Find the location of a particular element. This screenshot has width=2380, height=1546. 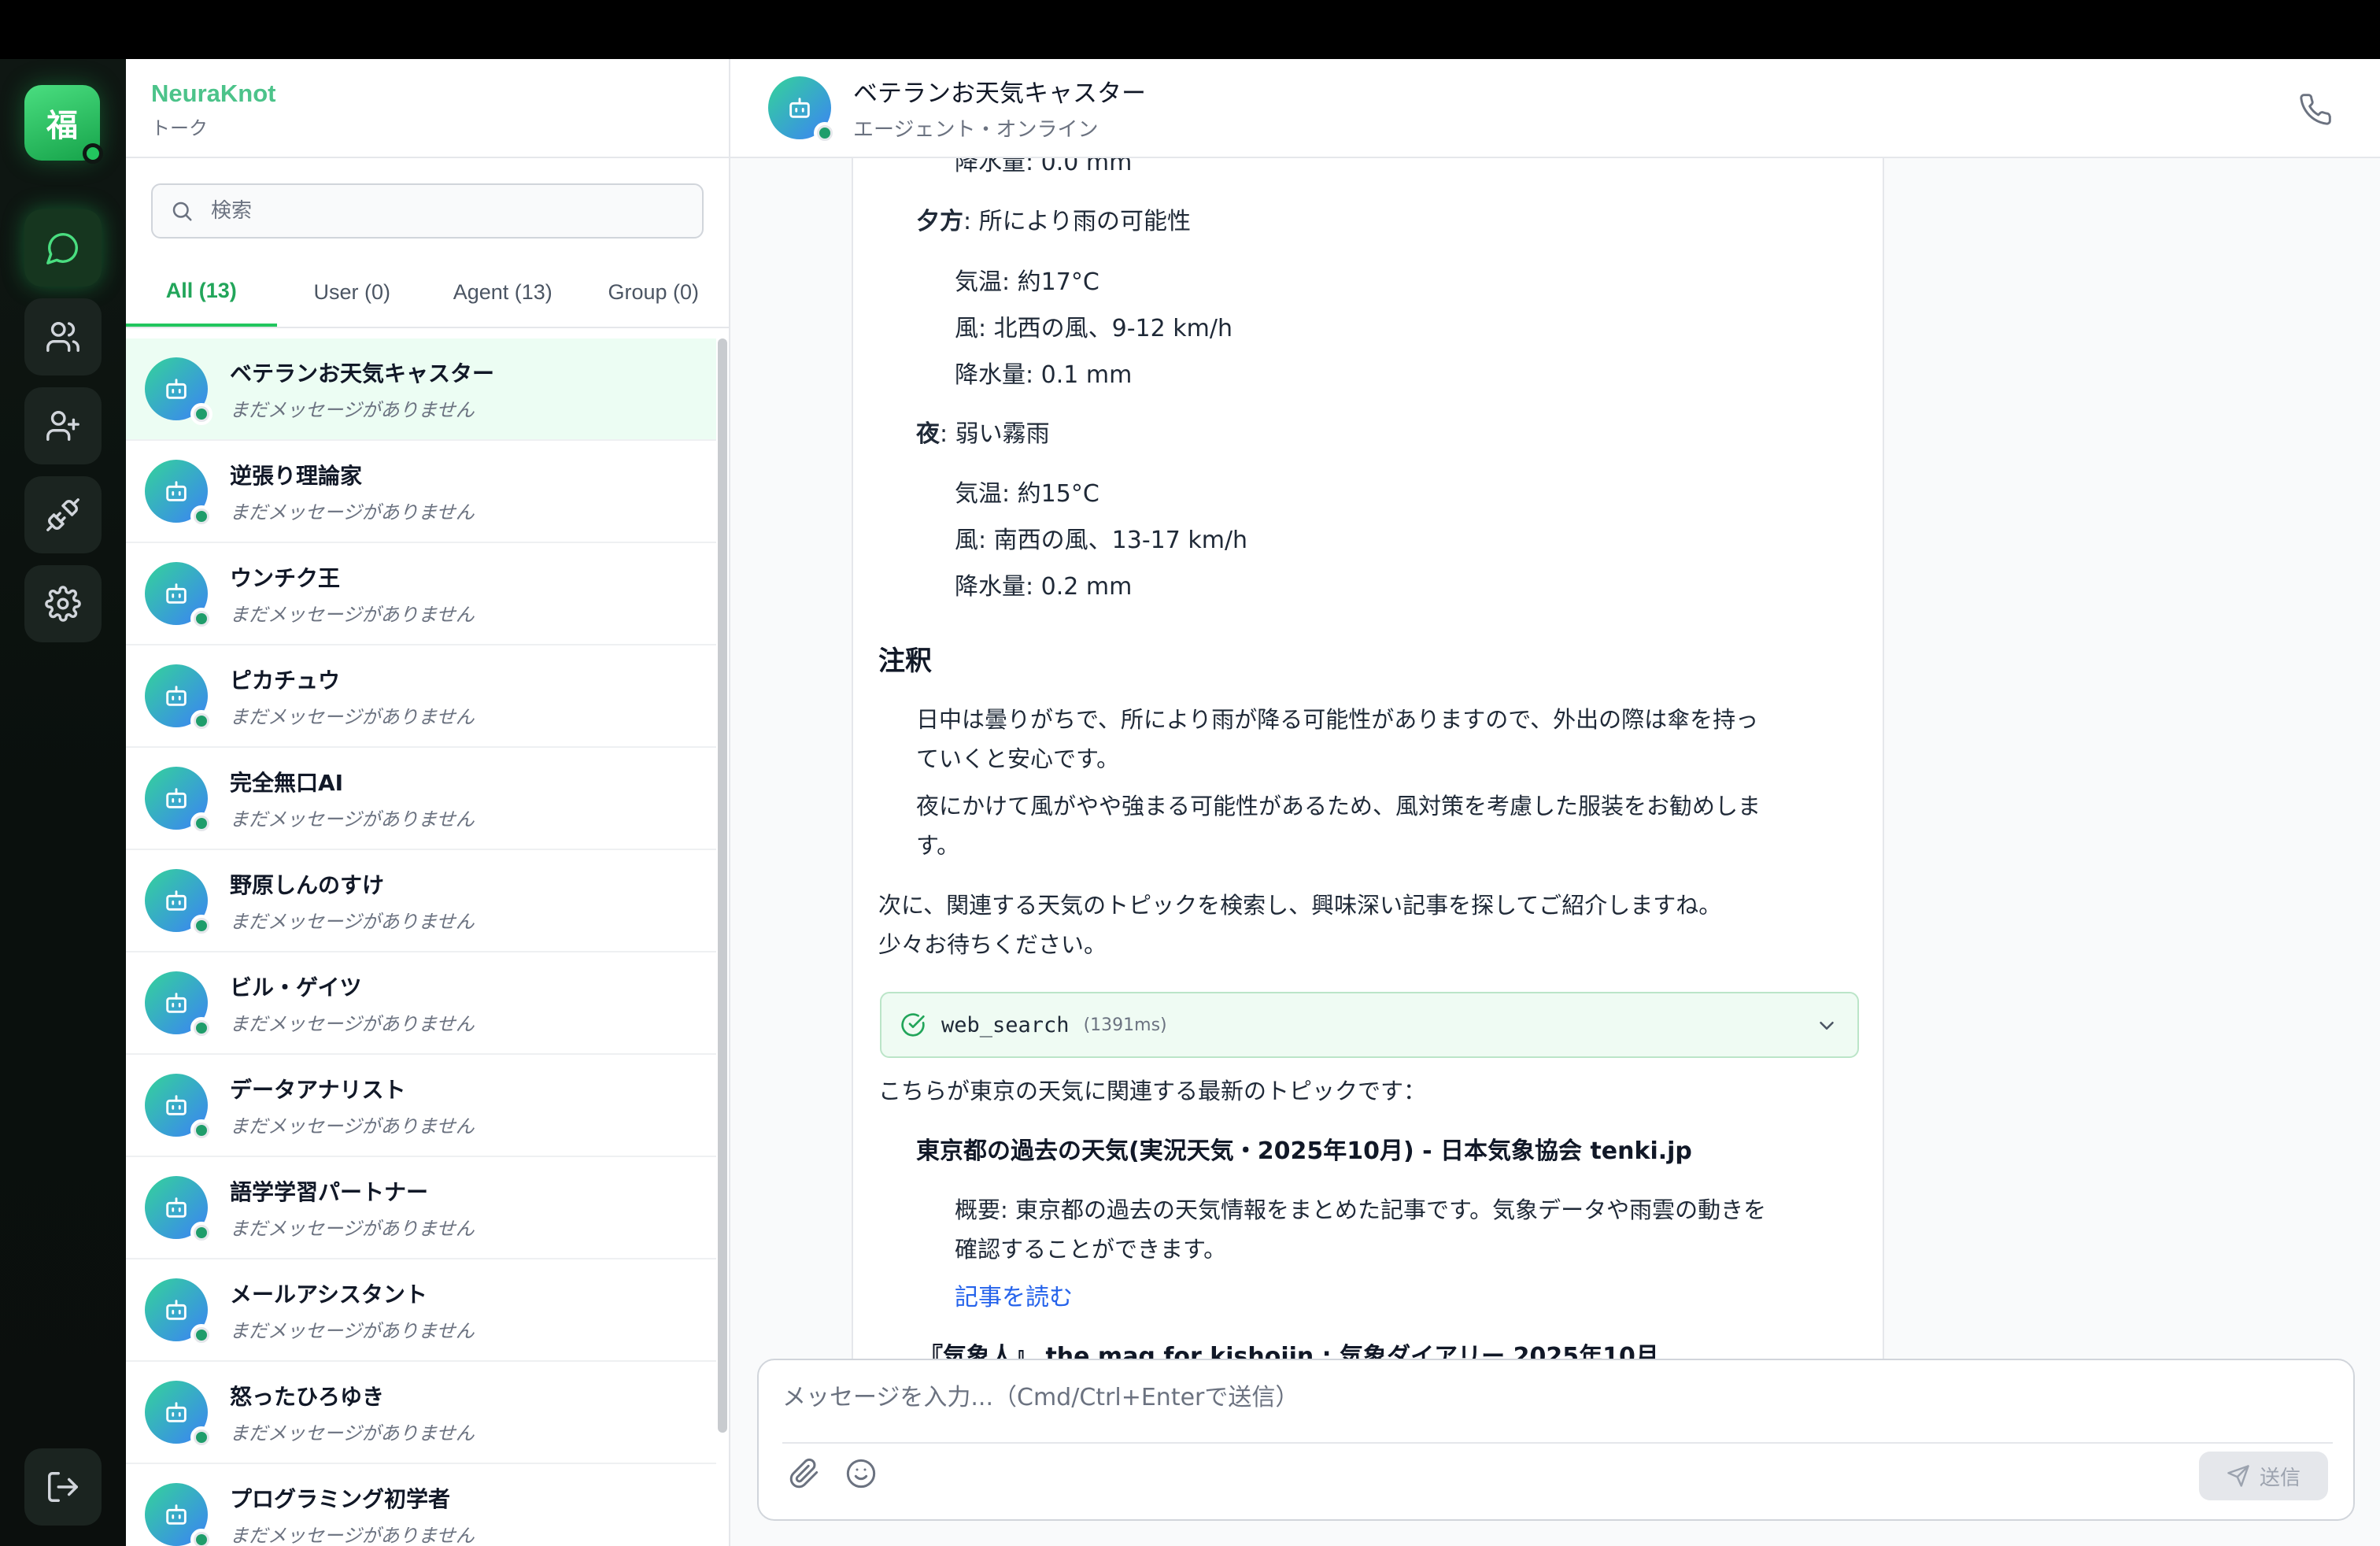

evening-label: 夕方 is located at coordinates (940, 221).